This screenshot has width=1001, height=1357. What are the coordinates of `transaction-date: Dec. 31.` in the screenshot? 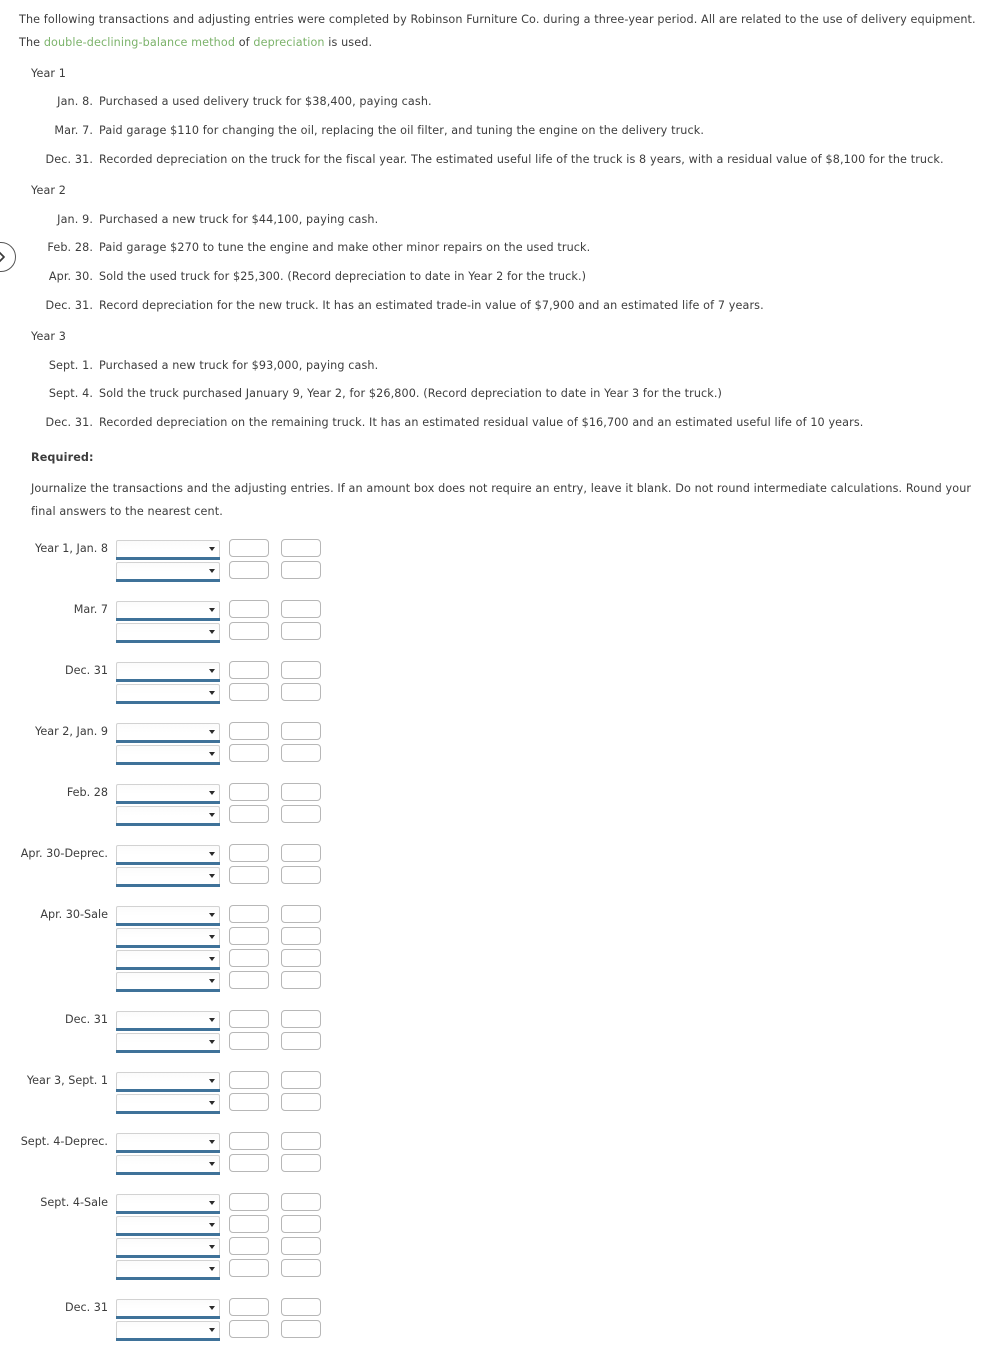 It's located at (69, 423).